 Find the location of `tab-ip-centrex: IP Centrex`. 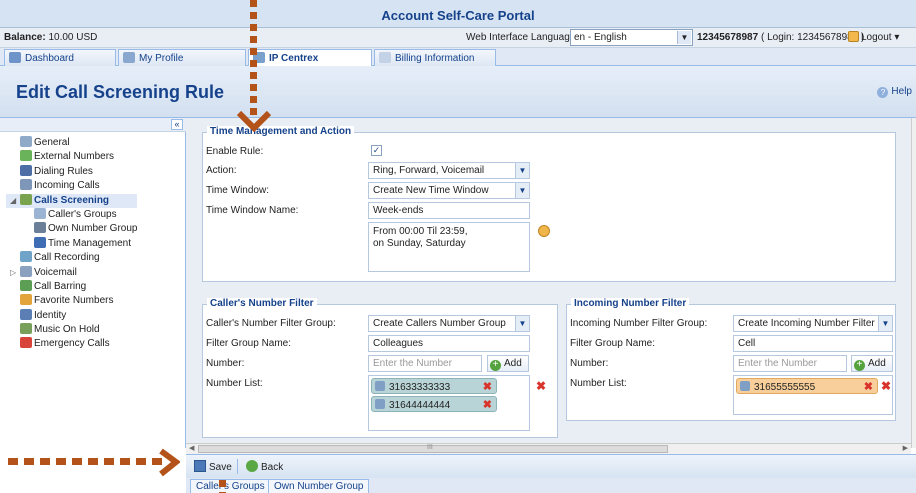

tab-ip-centrex: IP Centrex is located at coordinates (310, 58).